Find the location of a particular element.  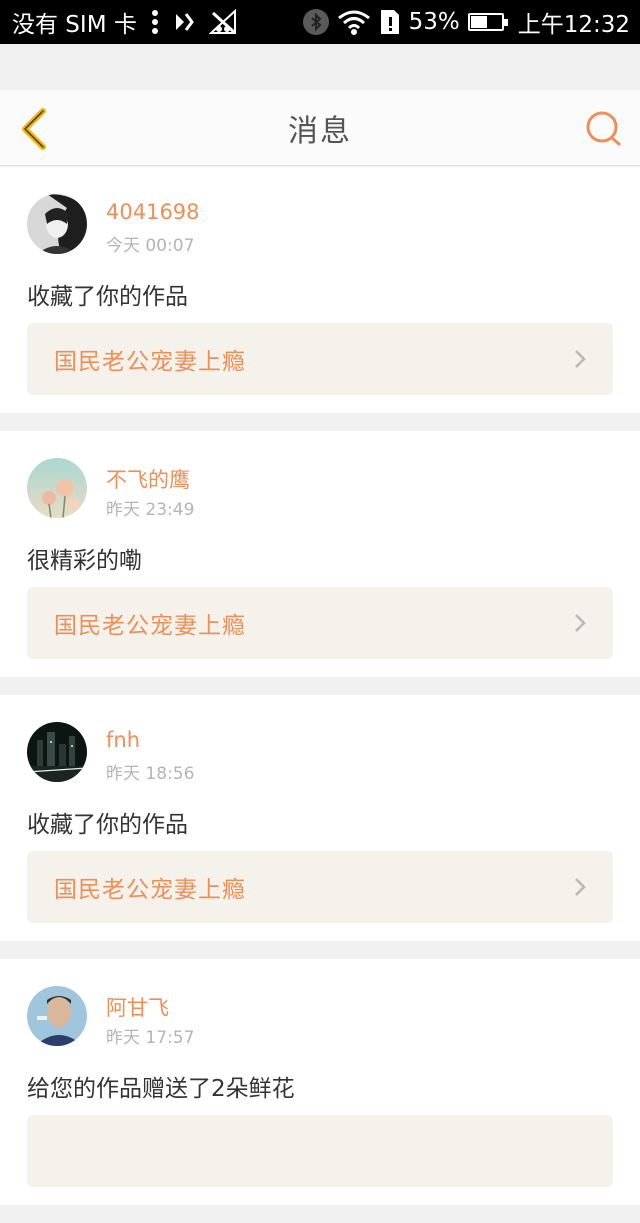

top-gap is located at coordinates (320, 67).